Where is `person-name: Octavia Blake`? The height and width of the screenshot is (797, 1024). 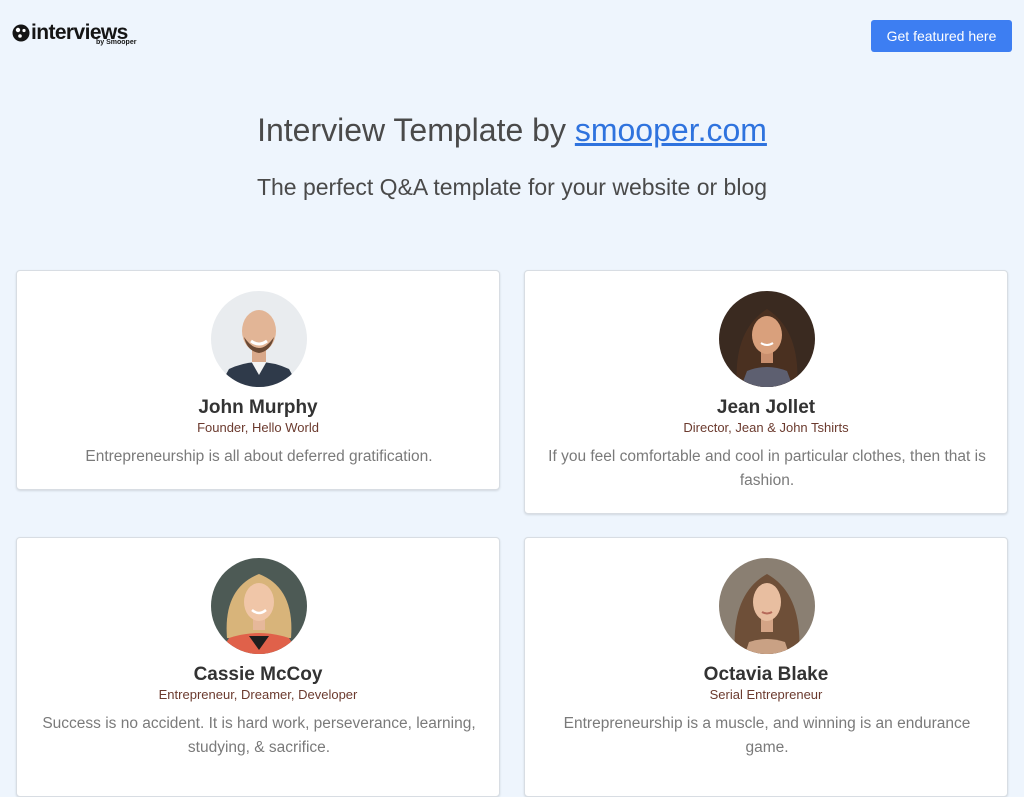
person-name: Octavia Blake is located at coordinates (766, 674).